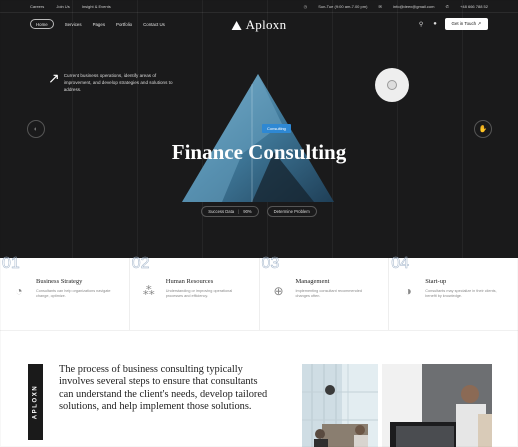  What do you see at coordinates (154, 24) in the screenshot?
I see `nav-contact: Contact Us` at bounding box center [154, 24].